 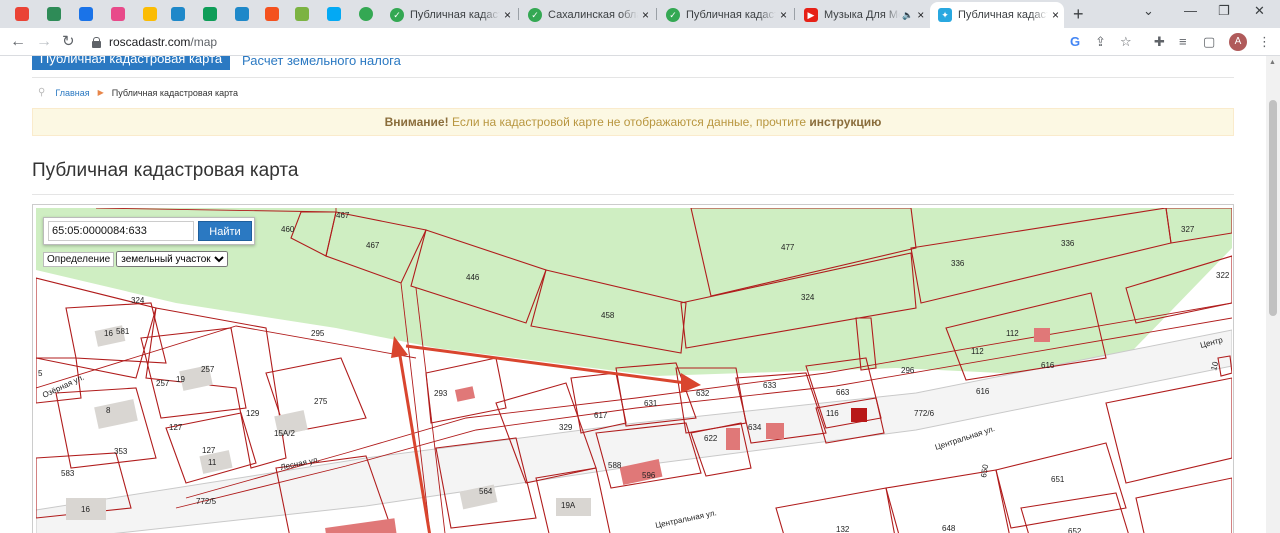 I want to click on object-type-select: земельный участок, so click(x=172, y=259).